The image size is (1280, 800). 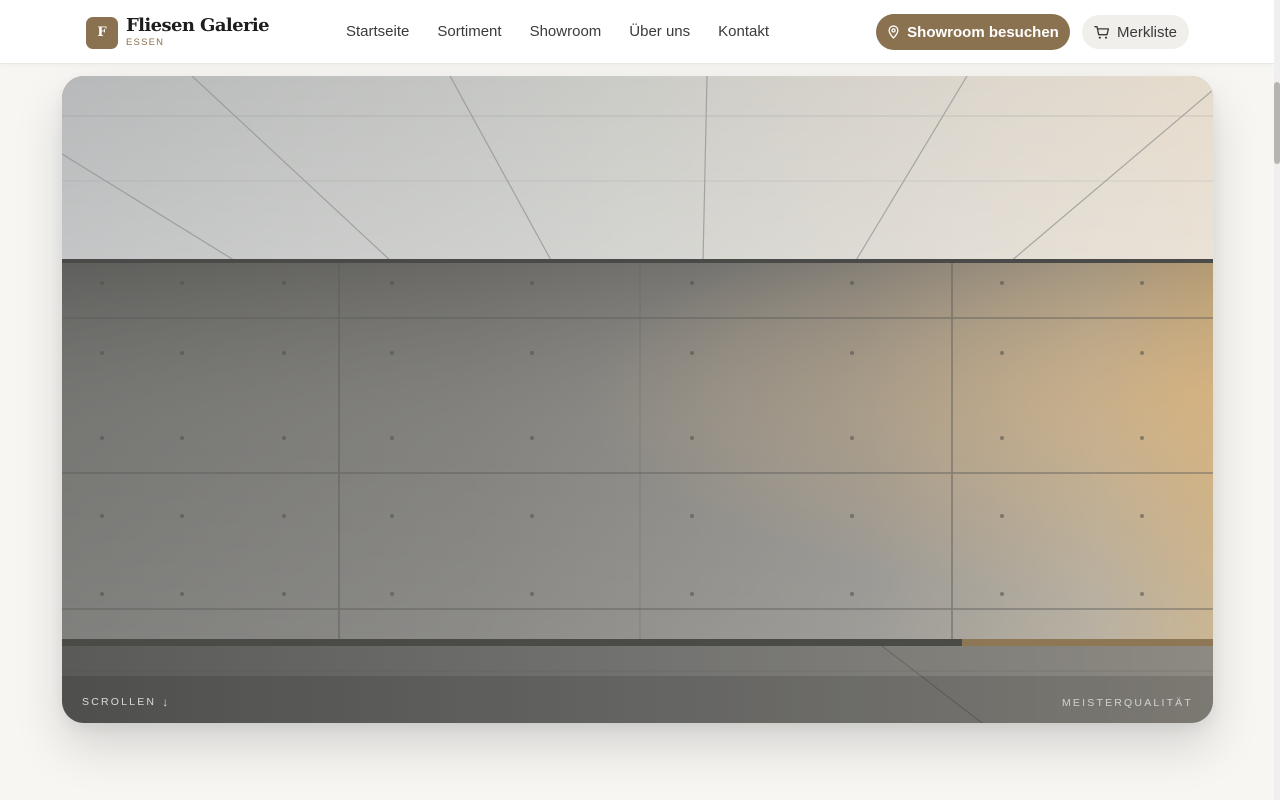 I want to click on visit-showroom-button: Showroom besuchen, so click(x=973, y=32).